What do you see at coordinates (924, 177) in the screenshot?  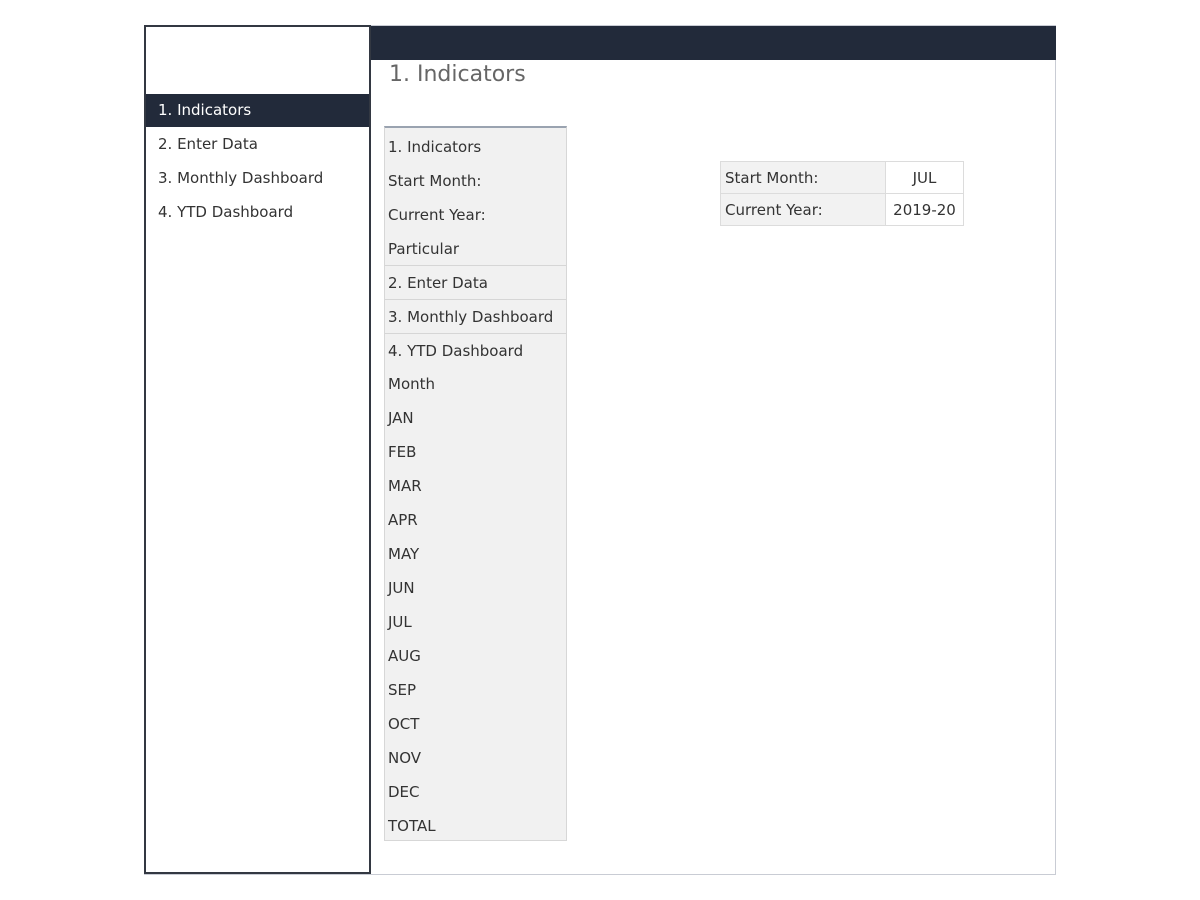 I see `start-month-value: JUL` at bounding box center [924, 177].